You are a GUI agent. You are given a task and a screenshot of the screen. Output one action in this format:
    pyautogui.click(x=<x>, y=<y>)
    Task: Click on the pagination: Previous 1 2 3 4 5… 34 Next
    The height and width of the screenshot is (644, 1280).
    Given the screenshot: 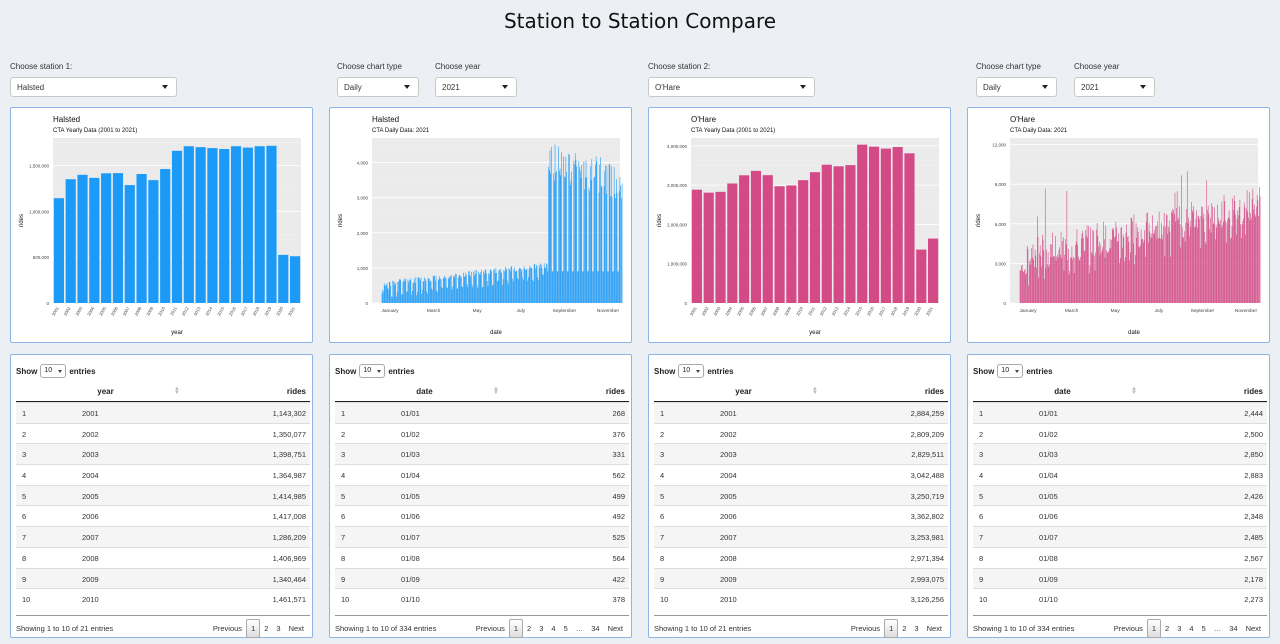 What is the action you would take?
    pyautogui.click(x=1187, y=628)
    